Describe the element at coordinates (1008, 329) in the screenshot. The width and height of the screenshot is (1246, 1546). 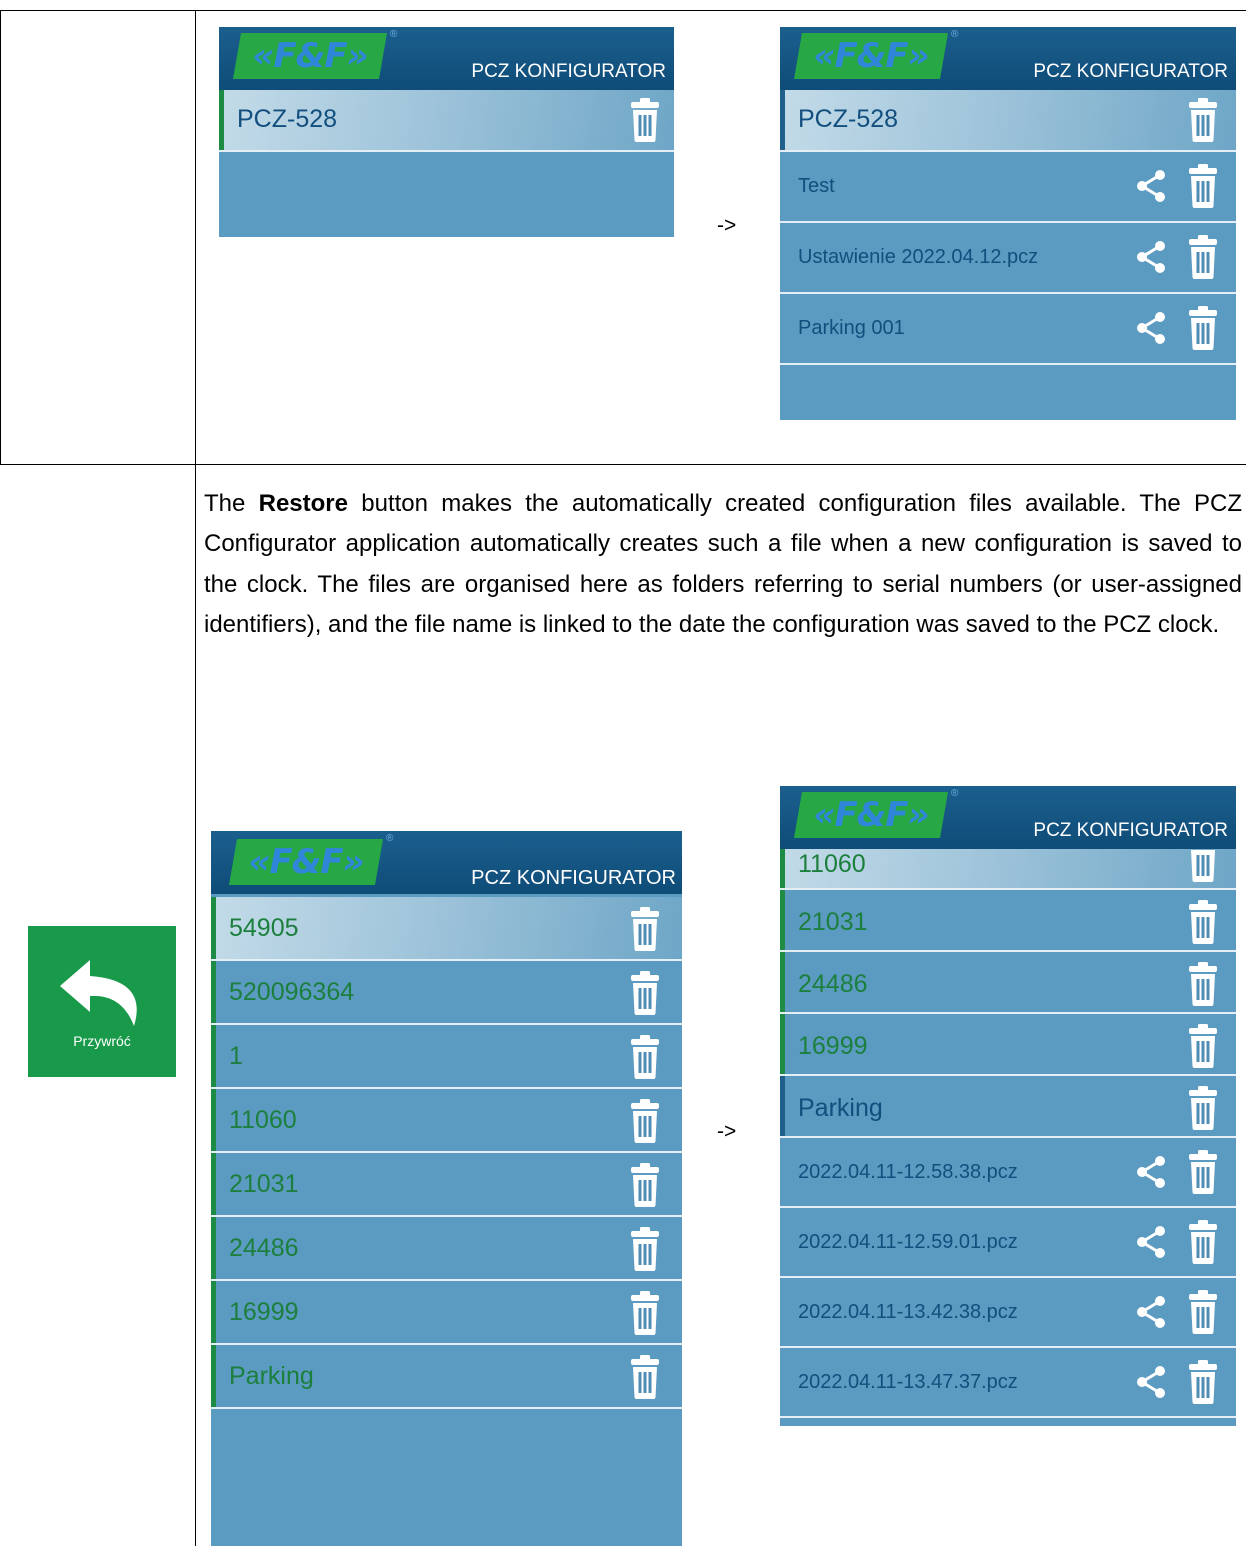
I see `list-item: Parking 001` at that location.